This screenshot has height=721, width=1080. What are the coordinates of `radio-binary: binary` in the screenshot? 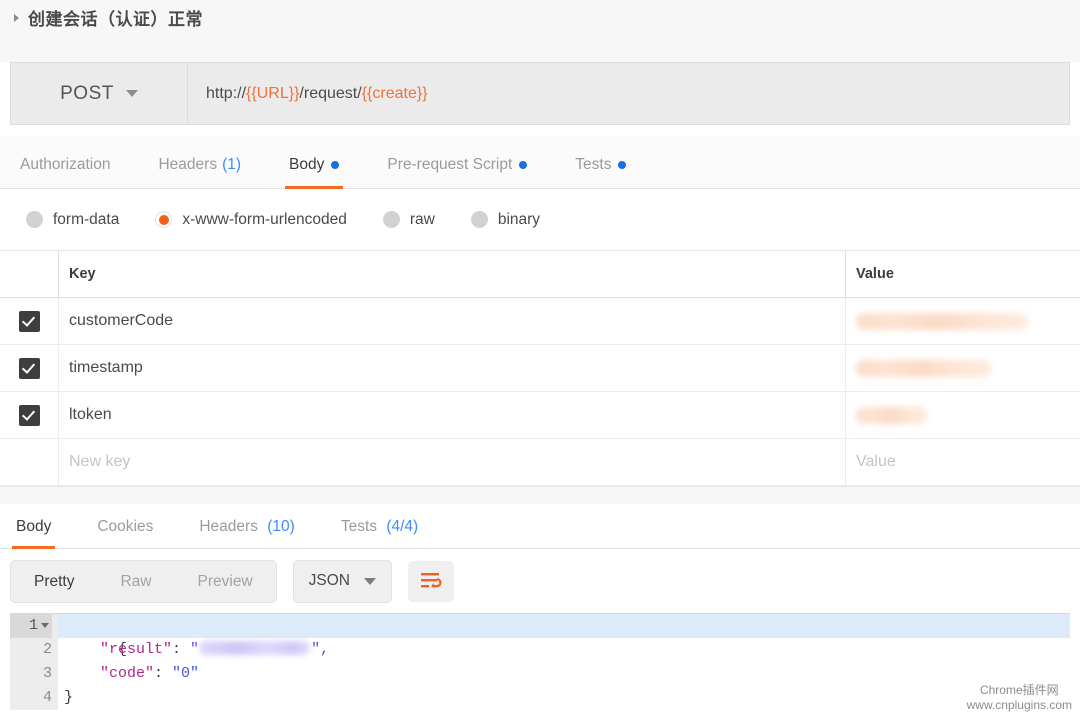 It's located at (505, 219).